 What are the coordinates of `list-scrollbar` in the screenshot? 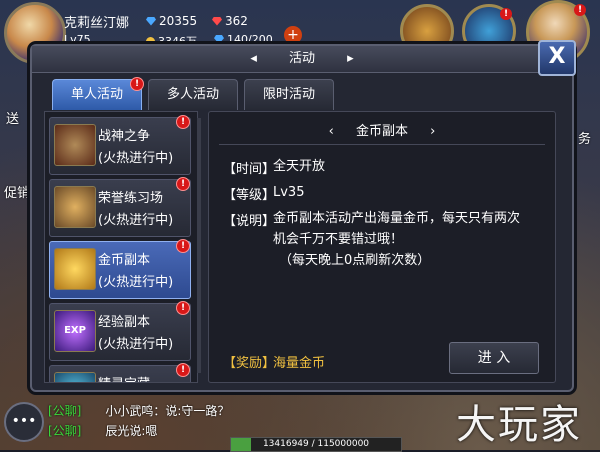 It's located at (199, 245).